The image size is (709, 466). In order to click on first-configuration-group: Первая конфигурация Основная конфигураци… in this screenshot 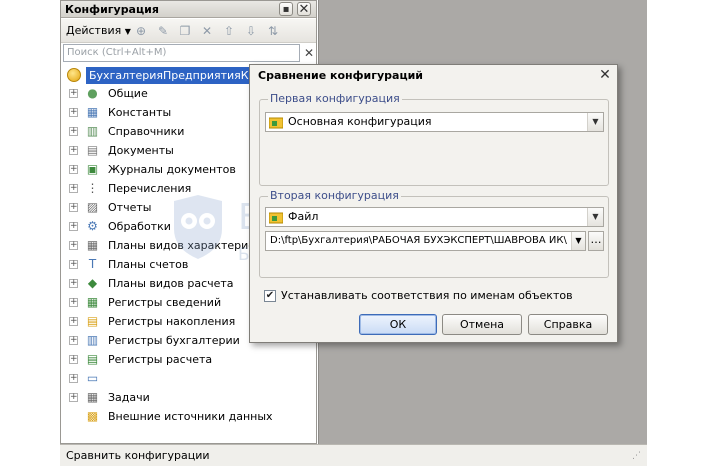, I will do `click(434, 139)`.